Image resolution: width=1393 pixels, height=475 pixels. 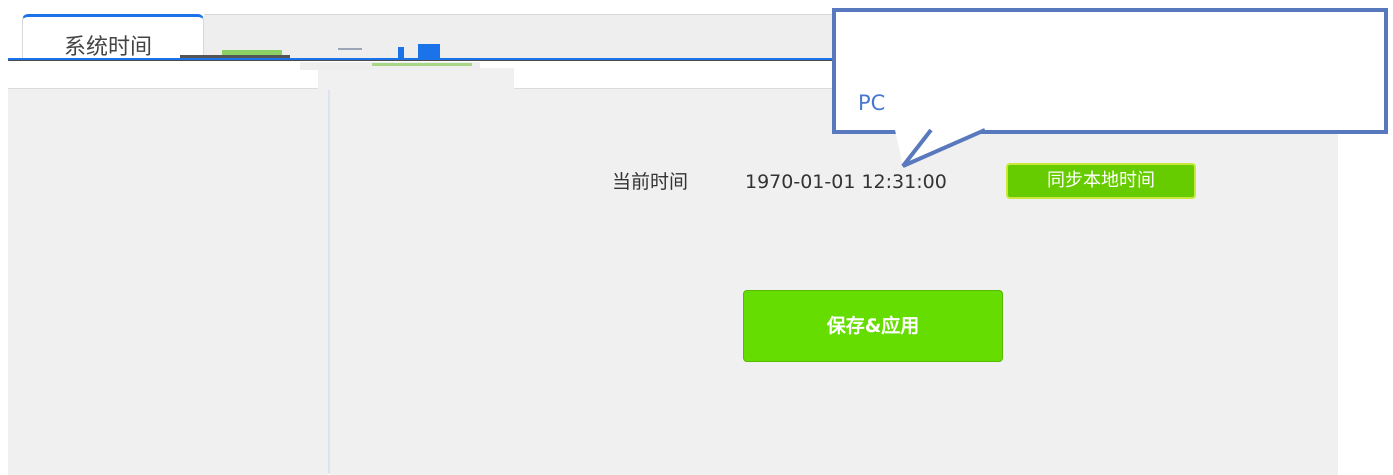 What do you see at coordinates (873, 326) in the screenshot?
I see `save-apply-button: 保存&应用` at bounding box center [873, 326].